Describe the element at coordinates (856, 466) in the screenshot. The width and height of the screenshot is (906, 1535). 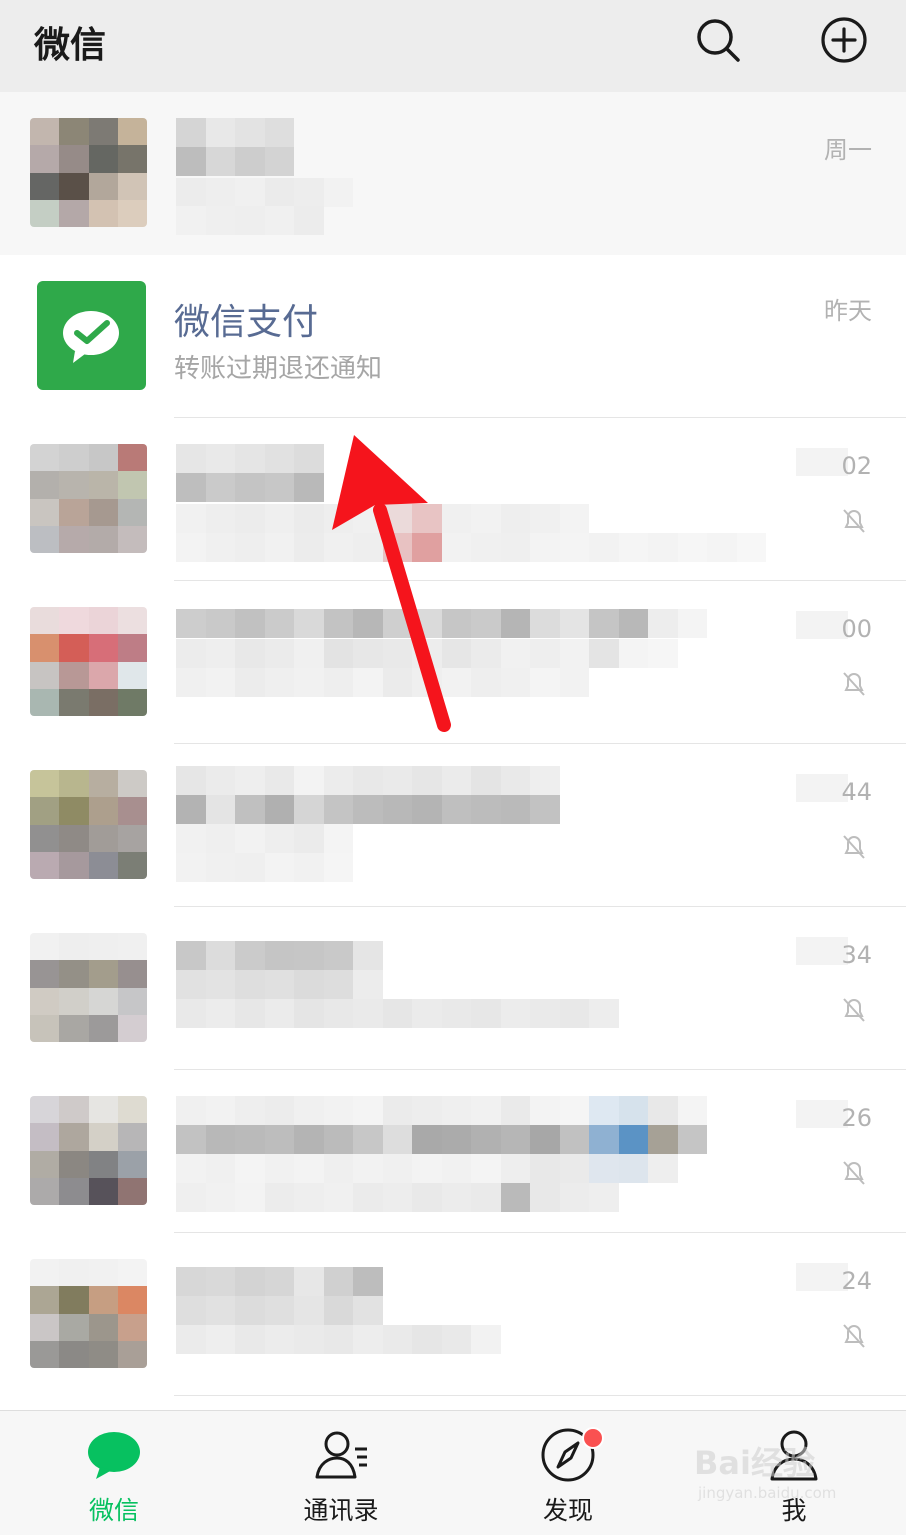
I see `message-time: 02` at that location.